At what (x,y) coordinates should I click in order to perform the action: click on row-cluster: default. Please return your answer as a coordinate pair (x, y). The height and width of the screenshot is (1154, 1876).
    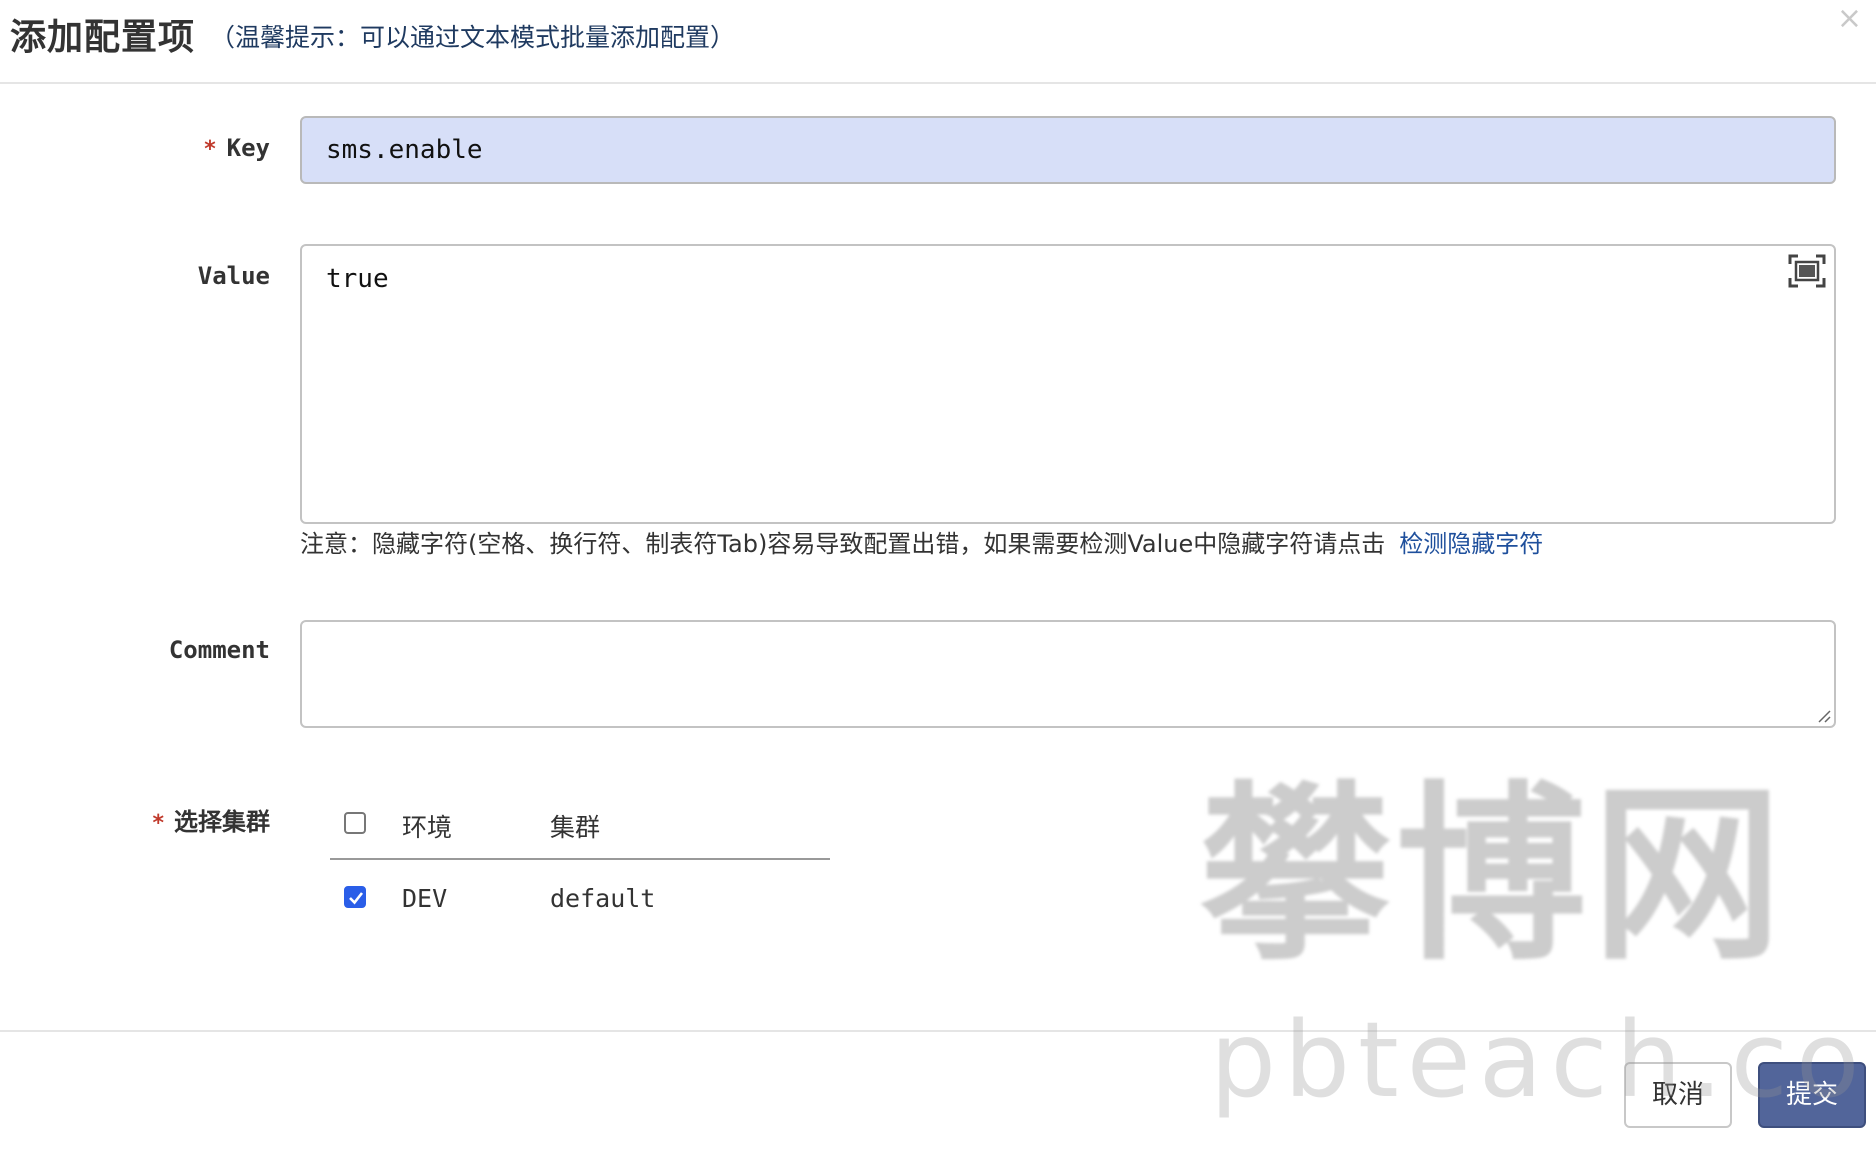
    Looking at the image, I should click on (603, 898).